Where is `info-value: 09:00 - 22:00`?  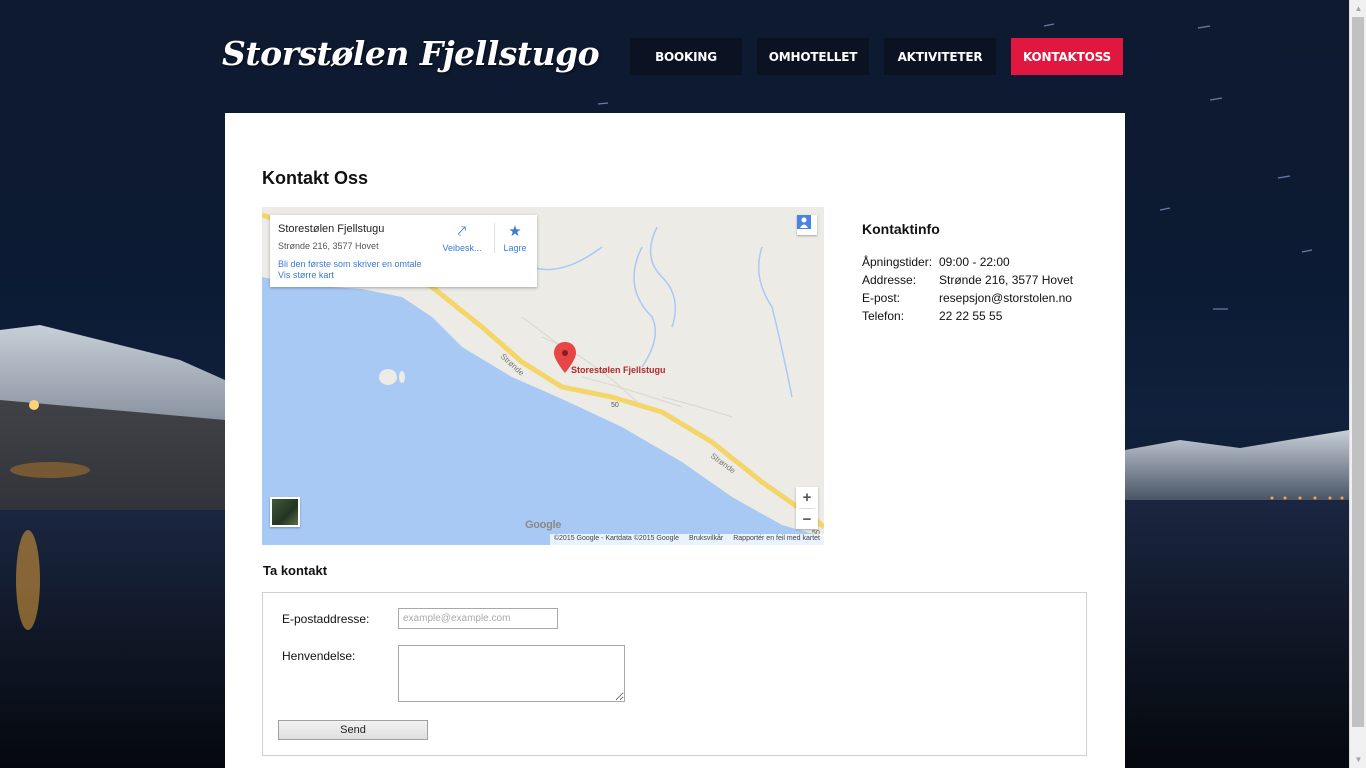 info-value: 09:00 - 22:00 is located at coordinates (974, 262).